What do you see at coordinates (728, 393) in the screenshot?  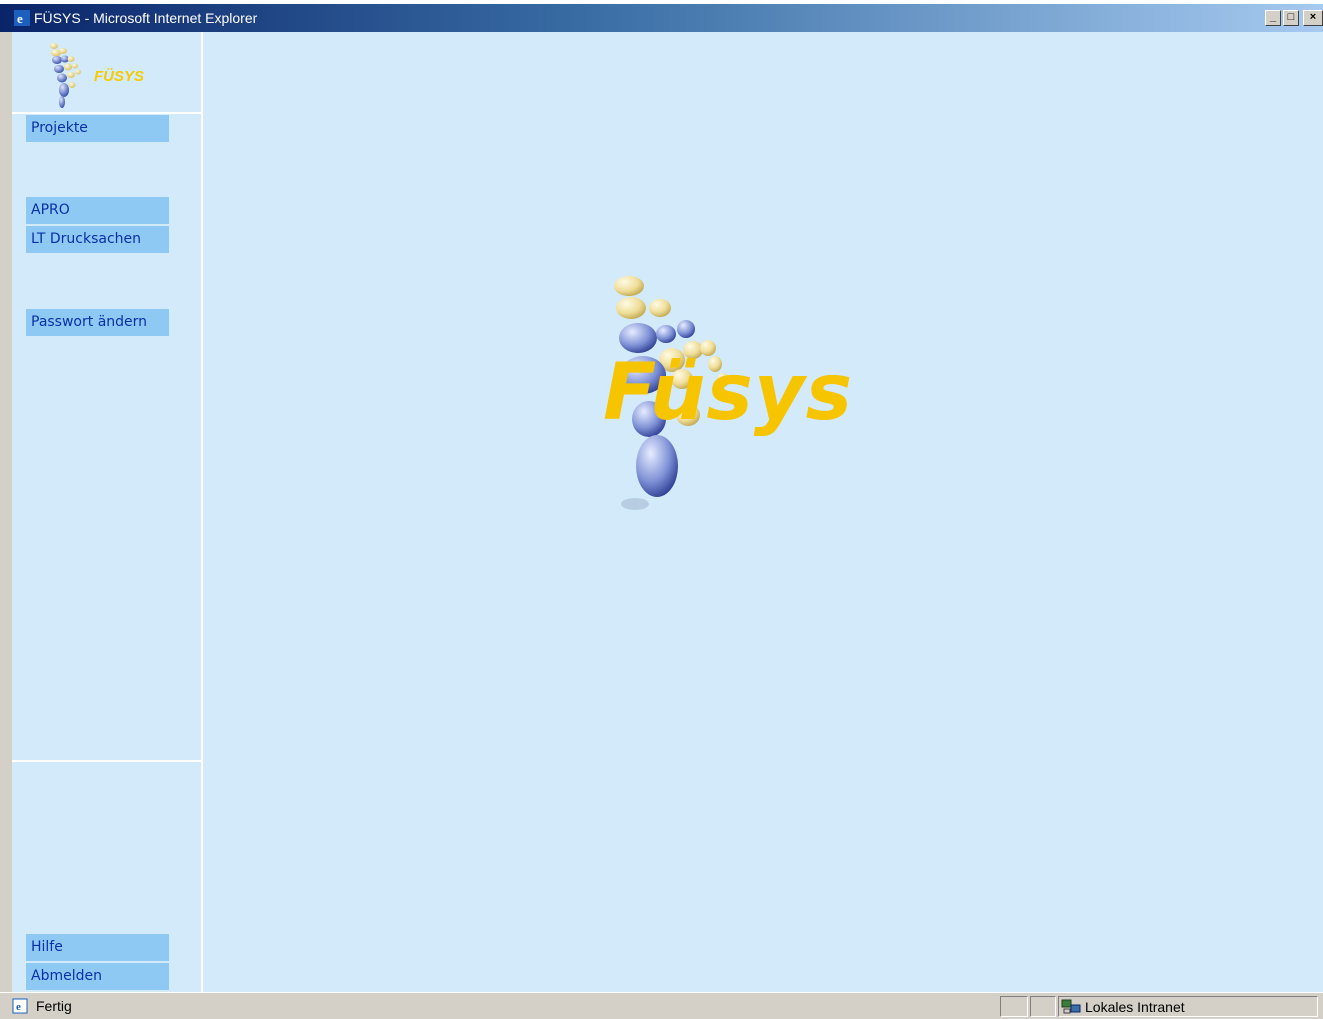 I see `brand-text: Füsys` at bounding box center [728, 393].